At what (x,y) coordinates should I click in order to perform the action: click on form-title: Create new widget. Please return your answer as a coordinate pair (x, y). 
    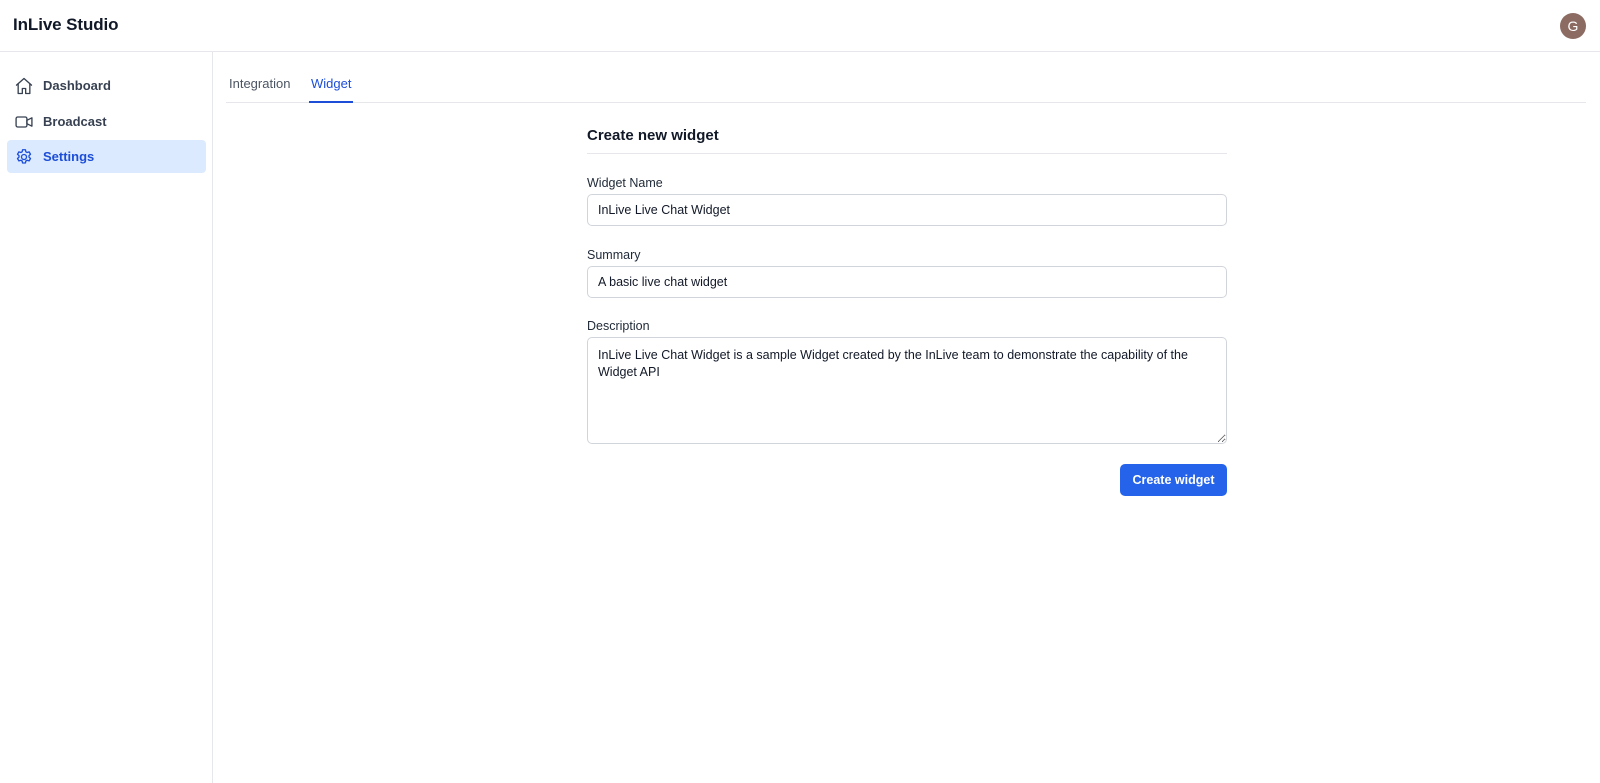
    Looking at the image, I should click on (653, 135).